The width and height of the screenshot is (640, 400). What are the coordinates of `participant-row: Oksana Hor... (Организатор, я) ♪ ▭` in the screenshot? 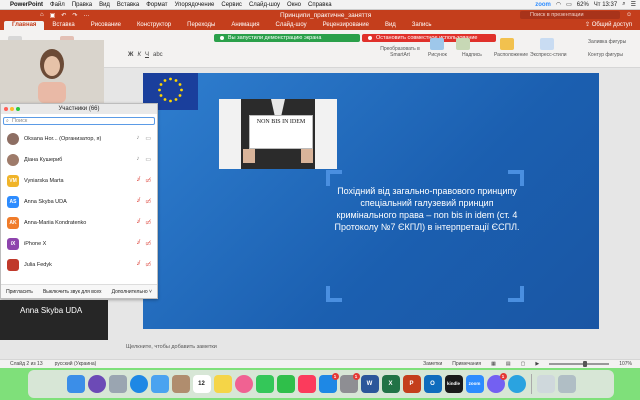 It's located at (79, 138).